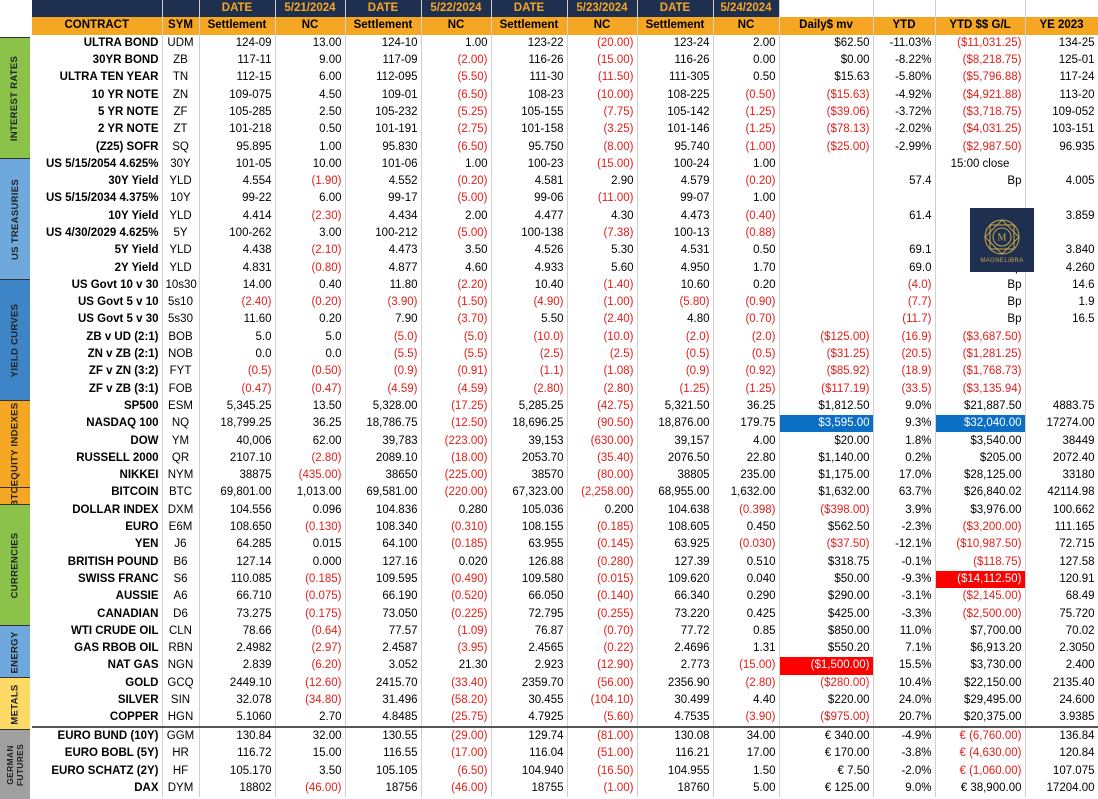 The width and height of the screenshot is (1098, 799). Describe the element at coordinates (310, 216) in the screenshot. I see `cell-value: (2.30)` at that location.